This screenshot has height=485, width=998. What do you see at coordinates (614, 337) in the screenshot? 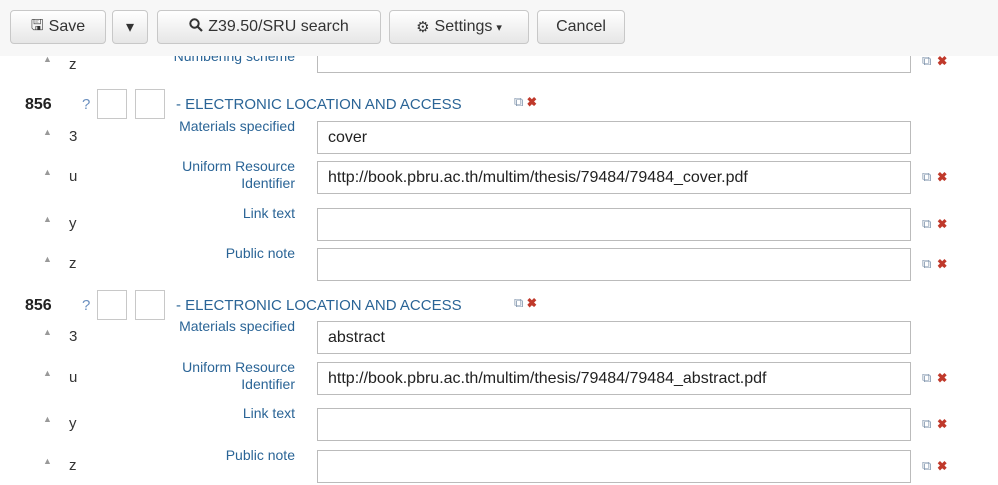
I see `subfield-input: abstract` at bounding box center [614, 337].